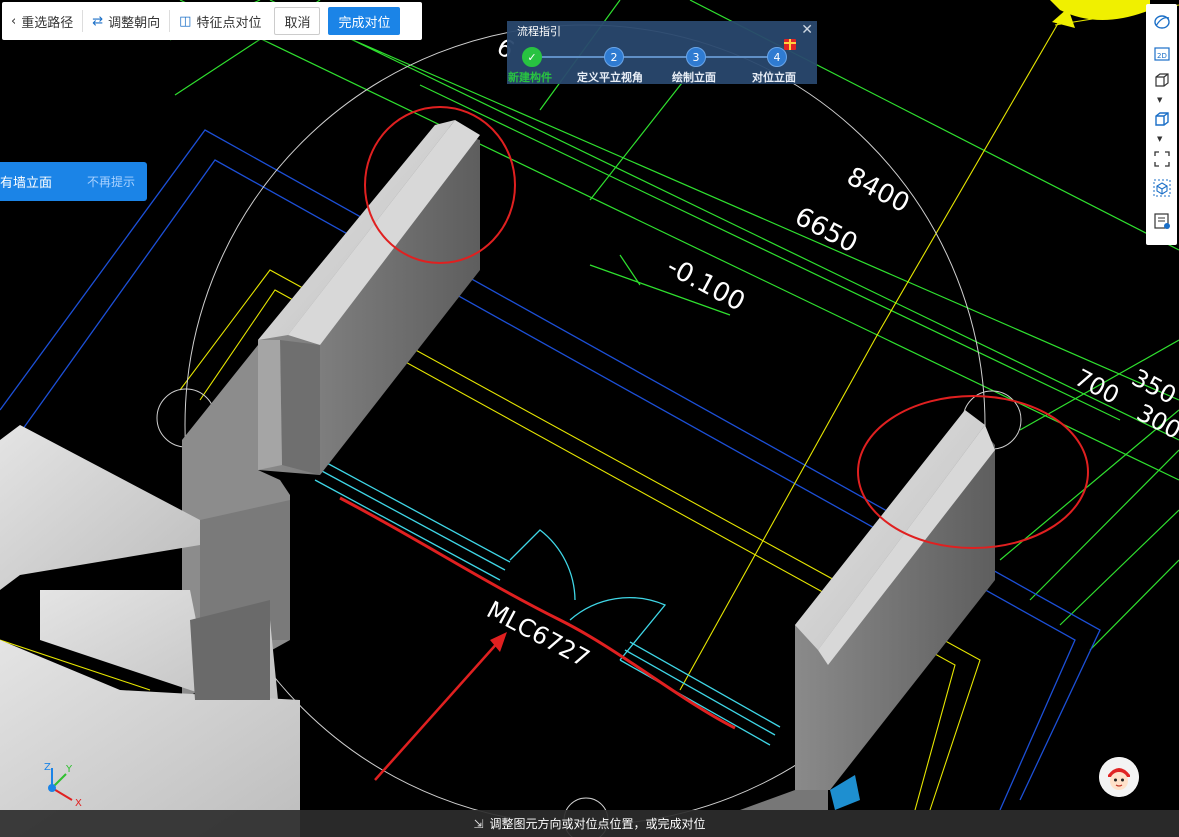 This screenshot has width=1179, height=837. Describe the element at coordinates (614, 57) in the screenshot. I see `step-2-marker: 2` at that location.